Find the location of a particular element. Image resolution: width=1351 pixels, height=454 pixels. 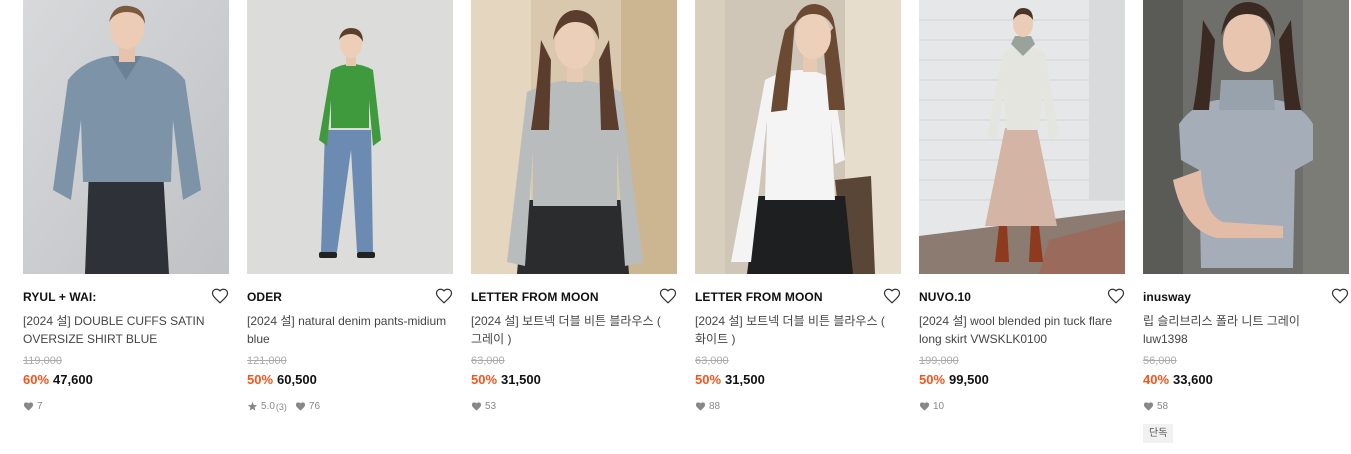

product-meta: 7 is located at coordinates (33, 406).